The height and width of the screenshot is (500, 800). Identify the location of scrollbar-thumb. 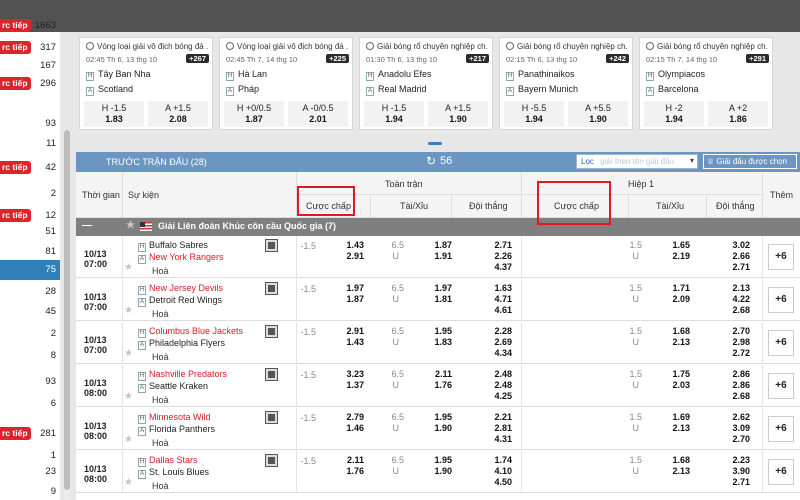
(67, 310).